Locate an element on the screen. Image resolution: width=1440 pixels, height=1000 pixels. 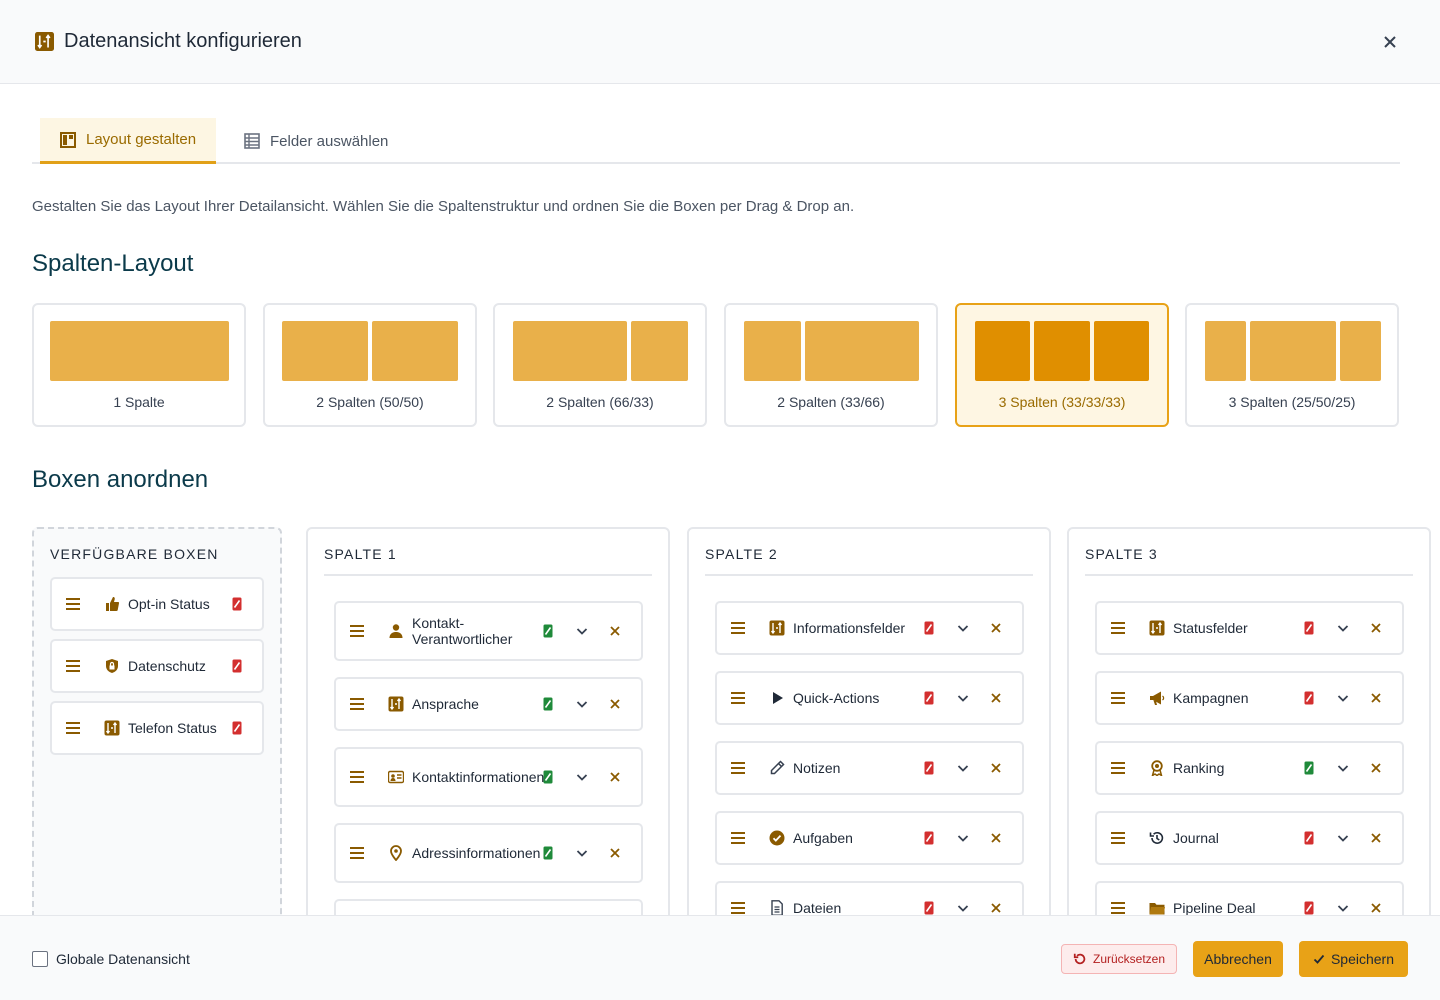
status-icon is located at coordinates (396, 704).